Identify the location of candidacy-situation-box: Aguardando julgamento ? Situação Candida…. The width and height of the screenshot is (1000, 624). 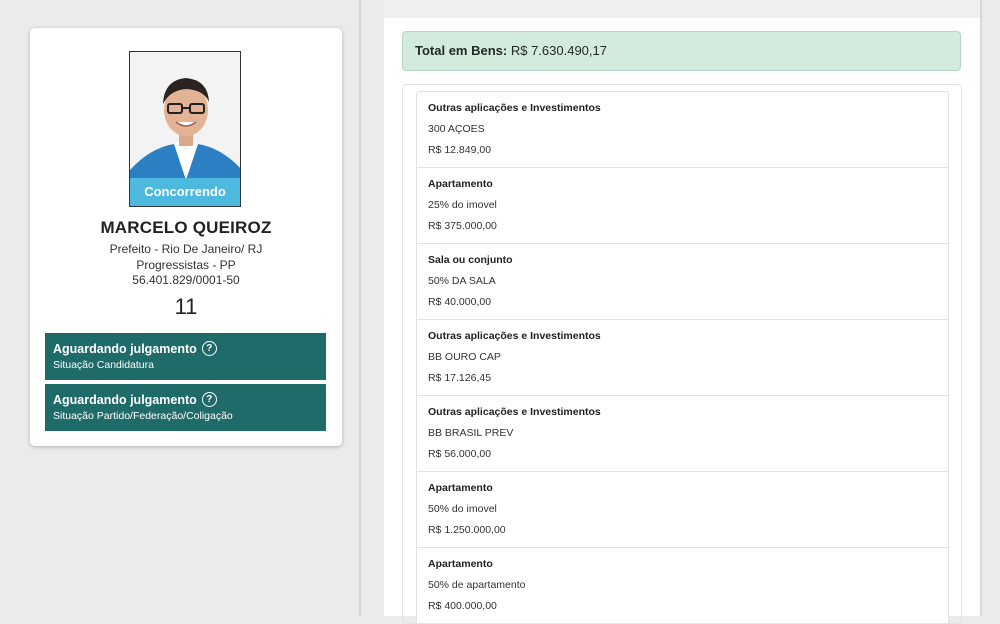
(185, 356).